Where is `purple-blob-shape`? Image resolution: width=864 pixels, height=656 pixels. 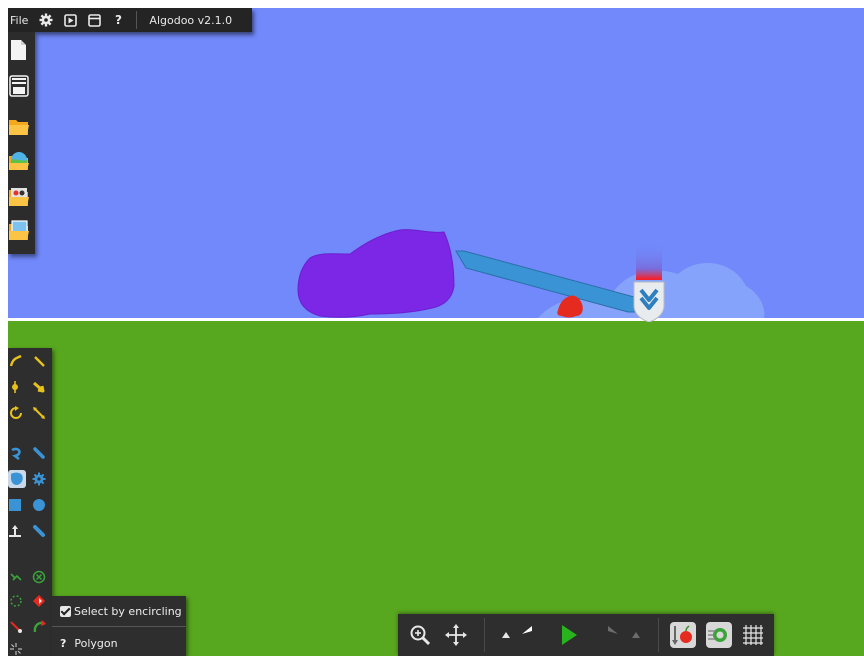 purple-blob-shape is located at coordinates (378, 274).